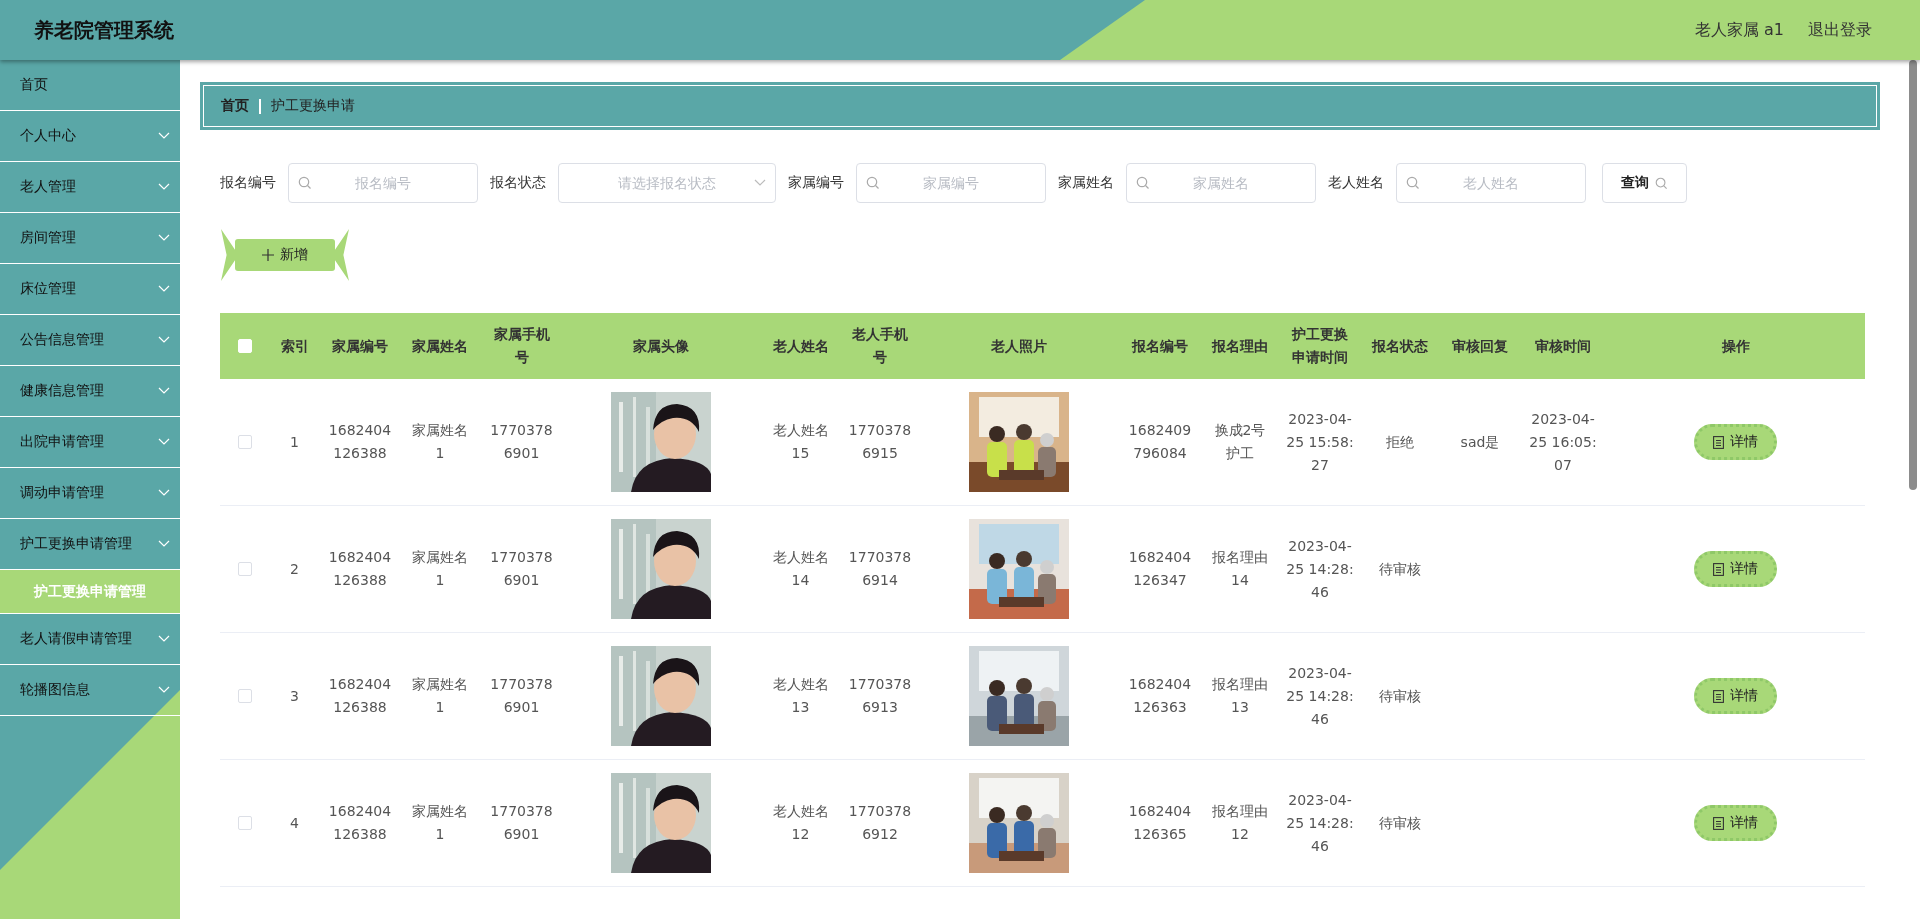  Describe the element at coordinates (294, 346) in the screenshot. I see `column-header: 索引` at that location.